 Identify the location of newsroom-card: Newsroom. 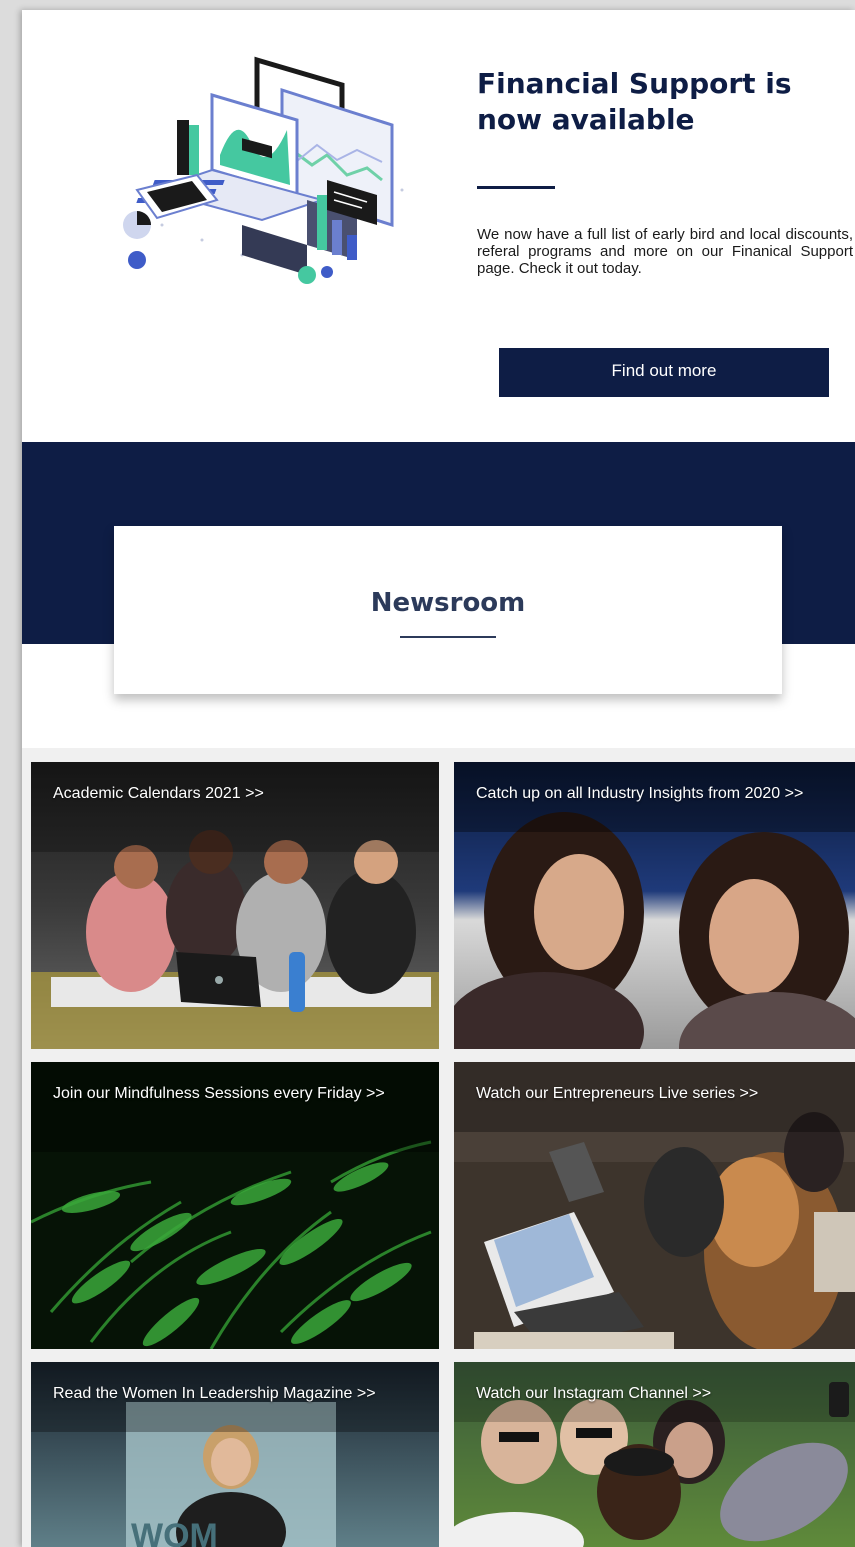
(448, 610).